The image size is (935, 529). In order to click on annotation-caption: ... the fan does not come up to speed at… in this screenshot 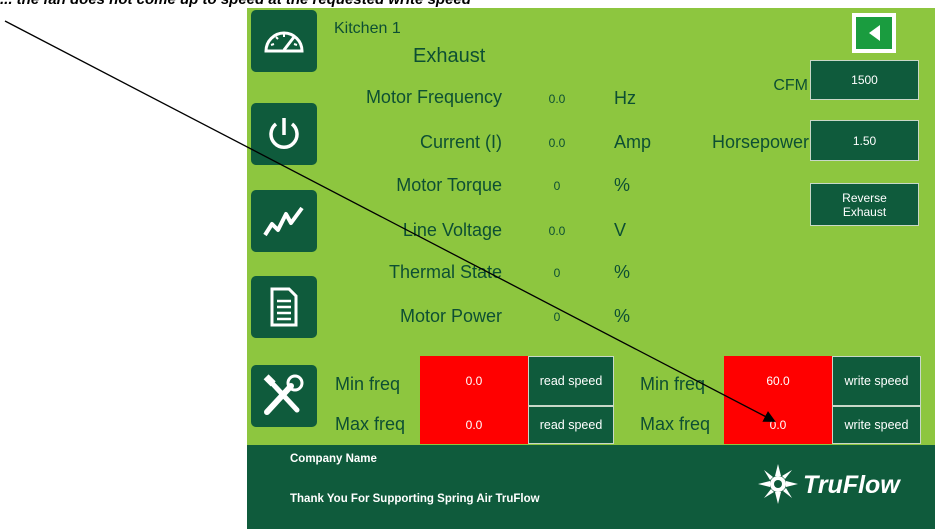, I will do `click(235, 4)`.